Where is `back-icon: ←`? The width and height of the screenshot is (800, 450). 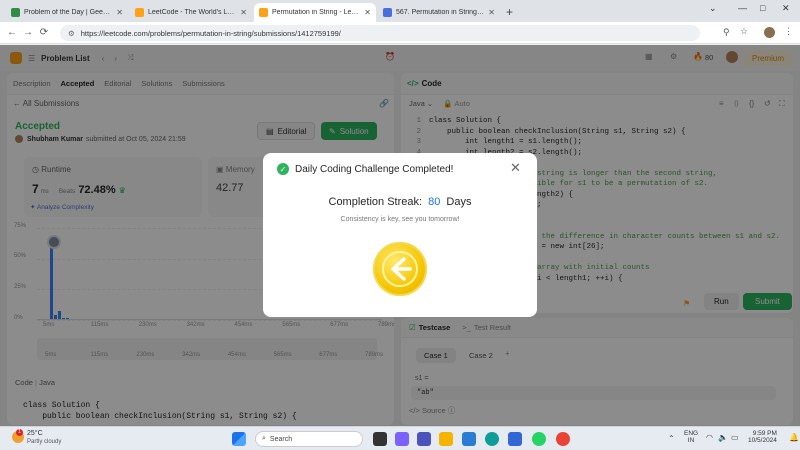
back-icon: ← is located at coordinates (12, 32).